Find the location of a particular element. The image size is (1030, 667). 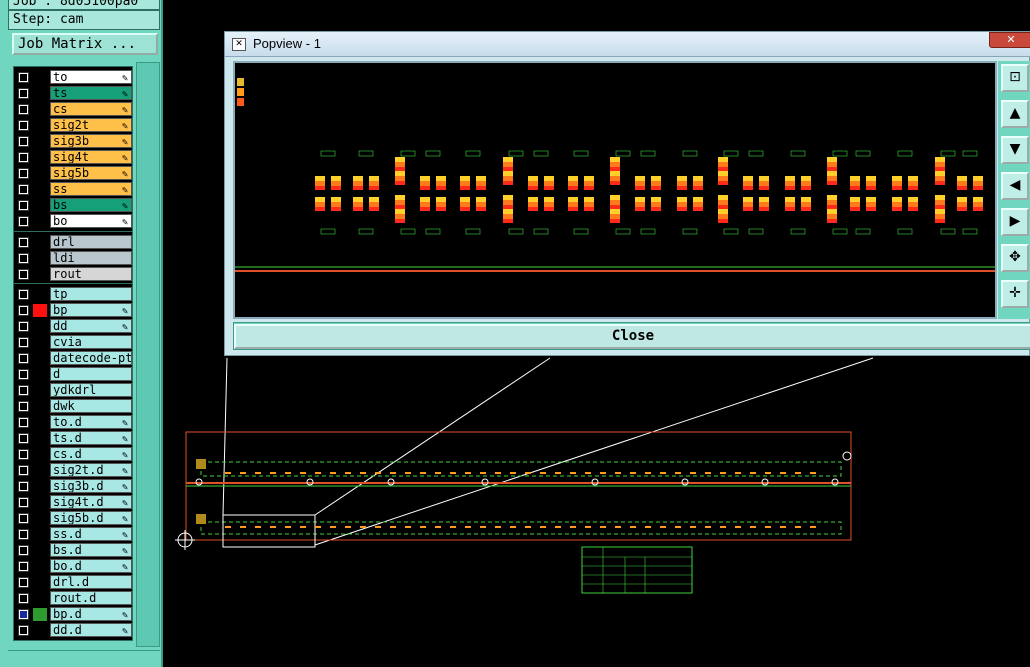

layer-row-ts: ts ✎ is located at coordinates (73, 93).